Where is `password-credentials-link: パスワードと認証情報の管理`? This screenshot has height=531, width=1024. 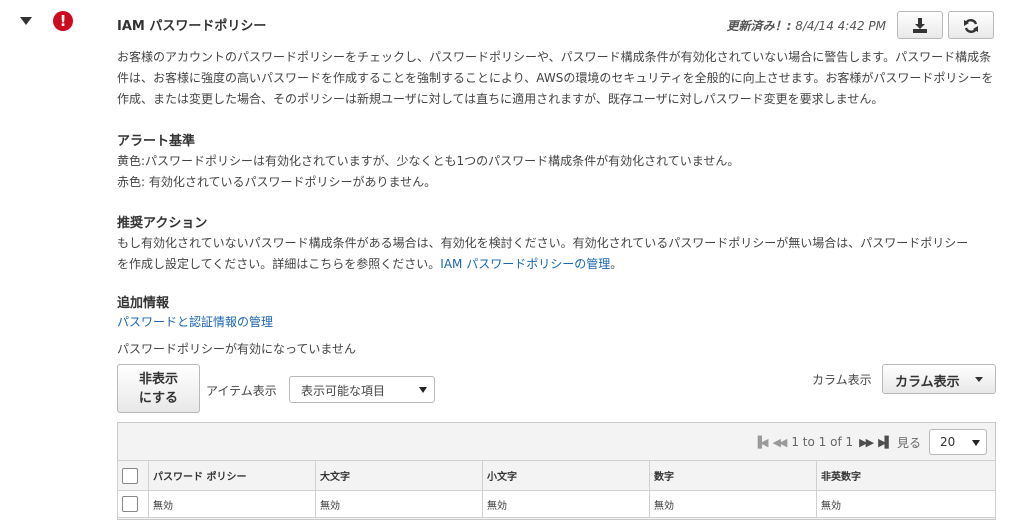 password-credentials-link: パスワードと認証情報の管理 is located at coordinates (195, 322).